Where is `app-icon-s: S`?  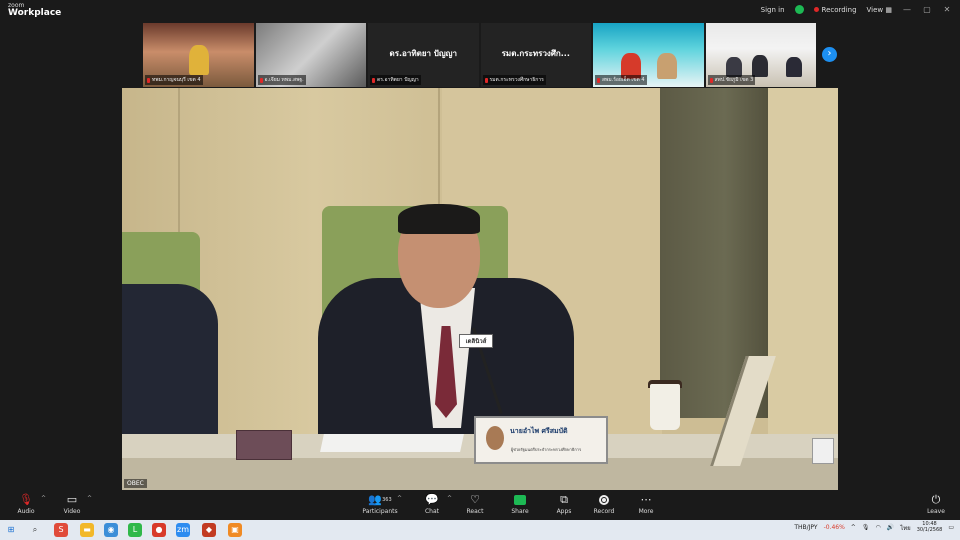 app-icon-s: S is located at coordinates (61, 530).